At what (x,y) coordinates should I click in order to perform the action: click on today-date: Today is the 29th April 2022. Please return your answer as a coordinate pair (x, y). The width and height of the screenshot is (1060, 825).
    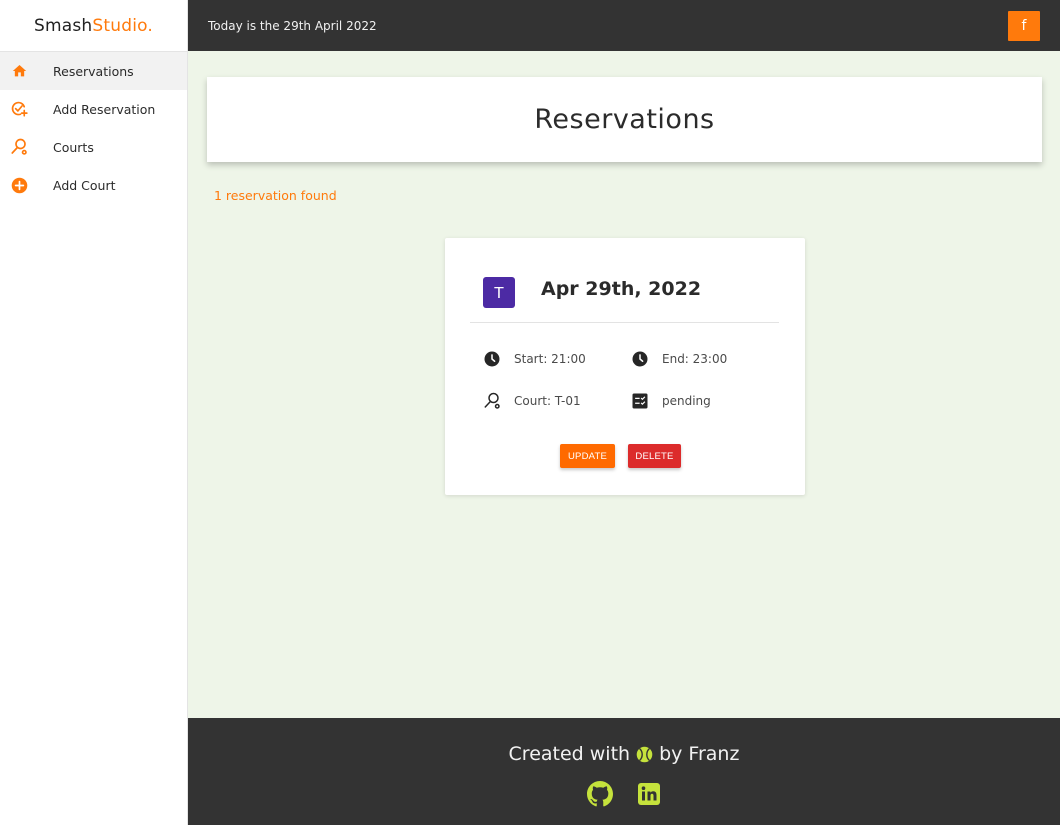
    Looking at the image, I should click on (292, 25).